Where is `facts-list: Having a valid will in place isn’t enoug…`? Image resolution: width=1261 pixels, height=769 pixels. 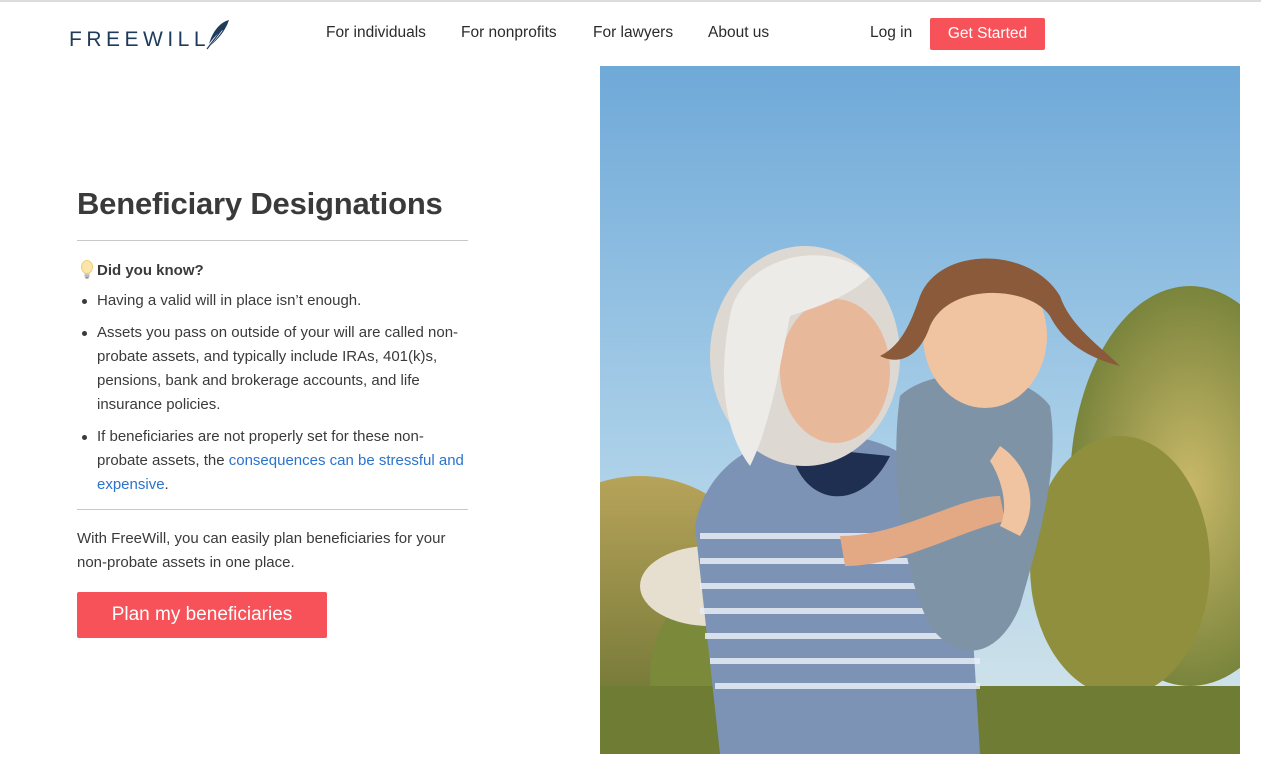
facts-list: Having a valid will in place isn’t enoug… is located at coordinates (272, 393).